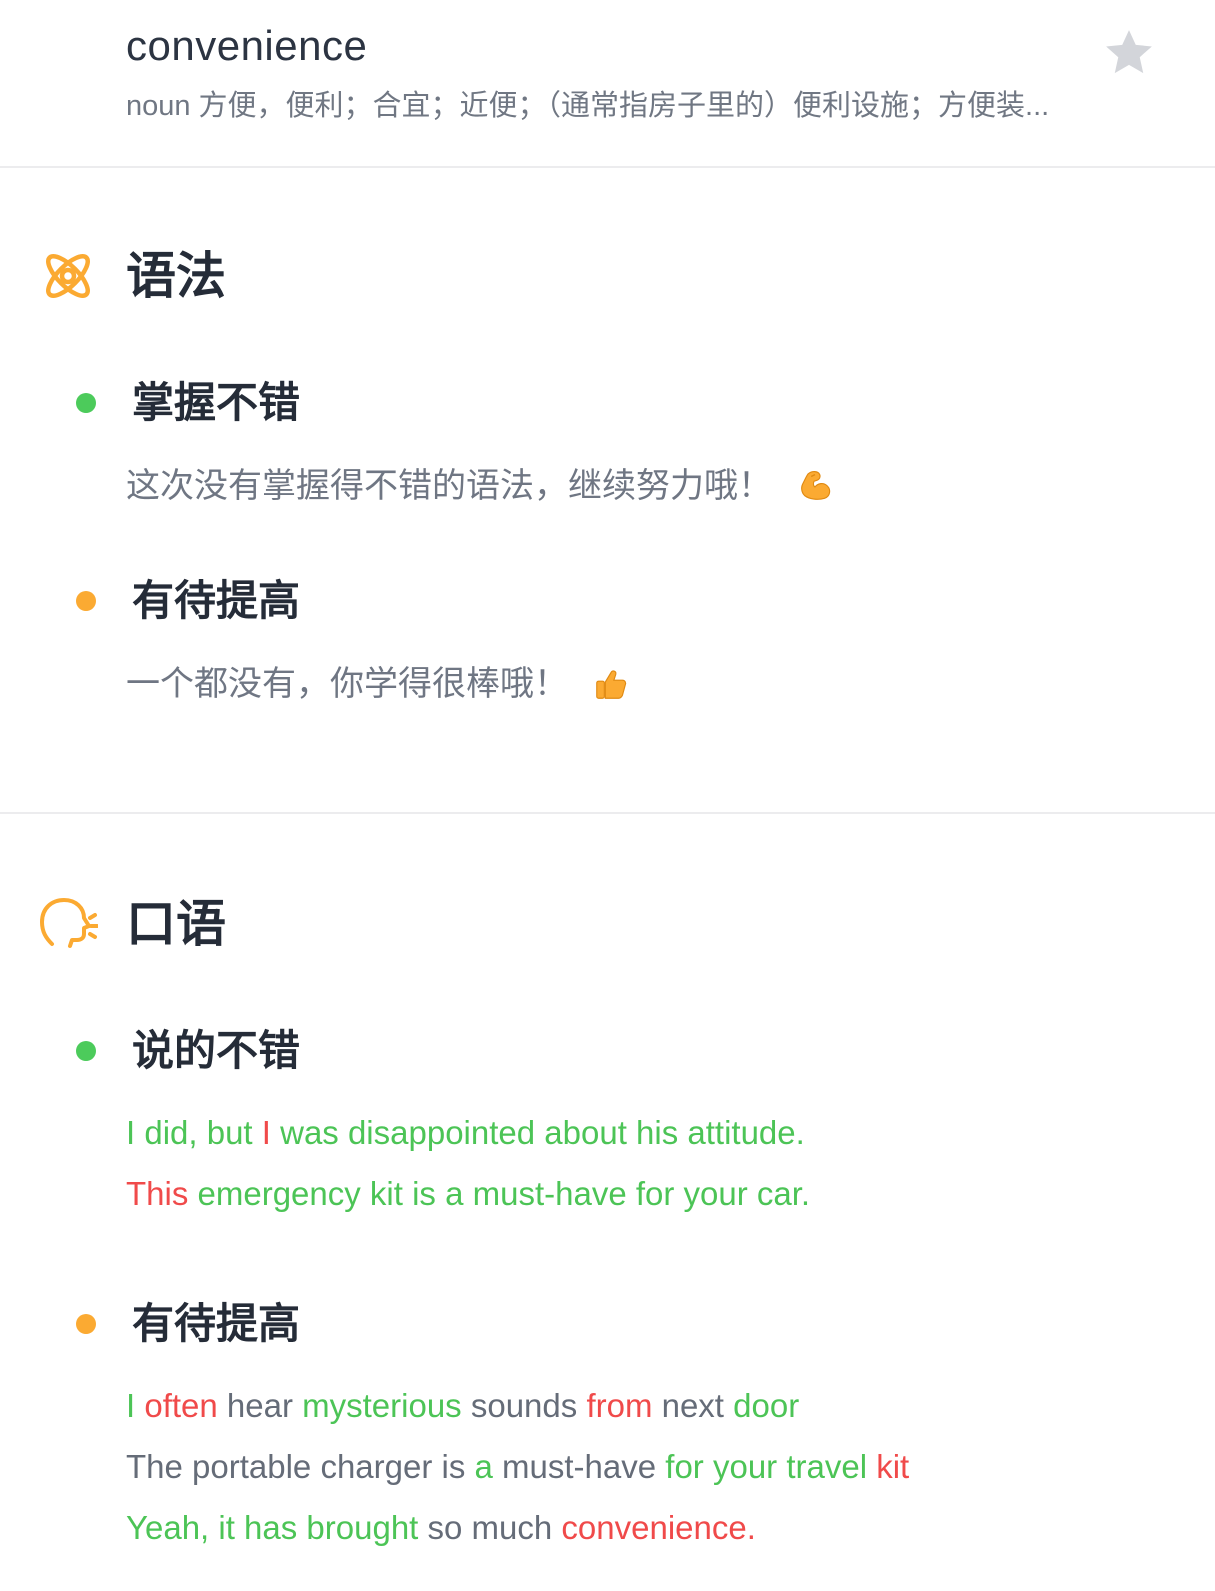  Describe the element at coordinates (449, 486) in the screenshot. I see `grammar-good-text: 这次没有掌握得不错的语法，继续努力哦！` at that location.